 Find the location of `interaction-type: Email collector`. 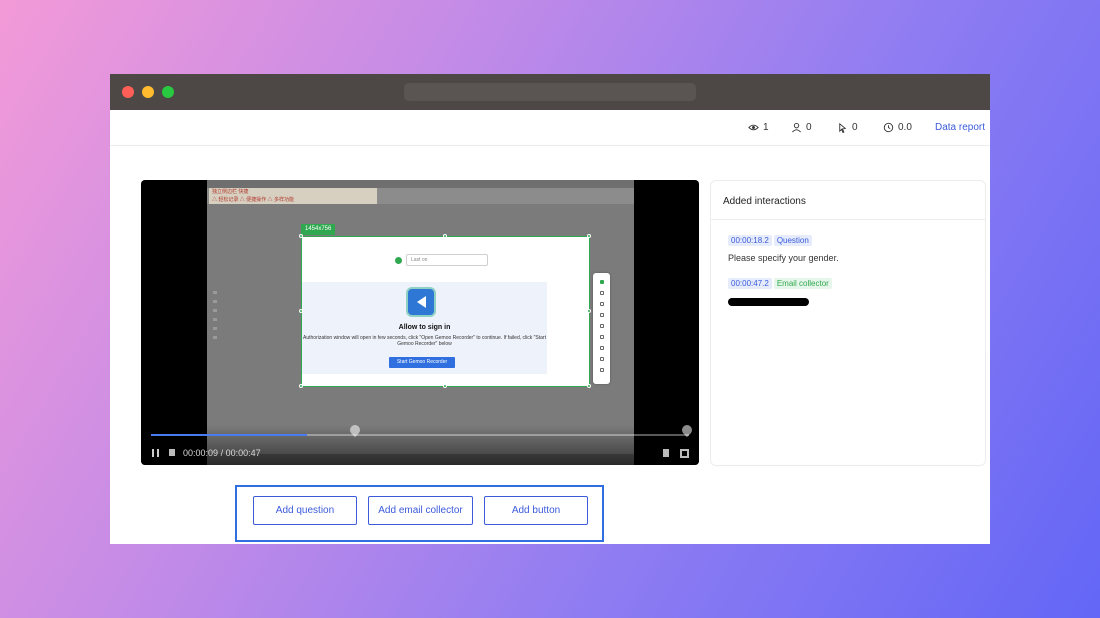

interaction-type: Email collector is located at coordinates (802, 283).